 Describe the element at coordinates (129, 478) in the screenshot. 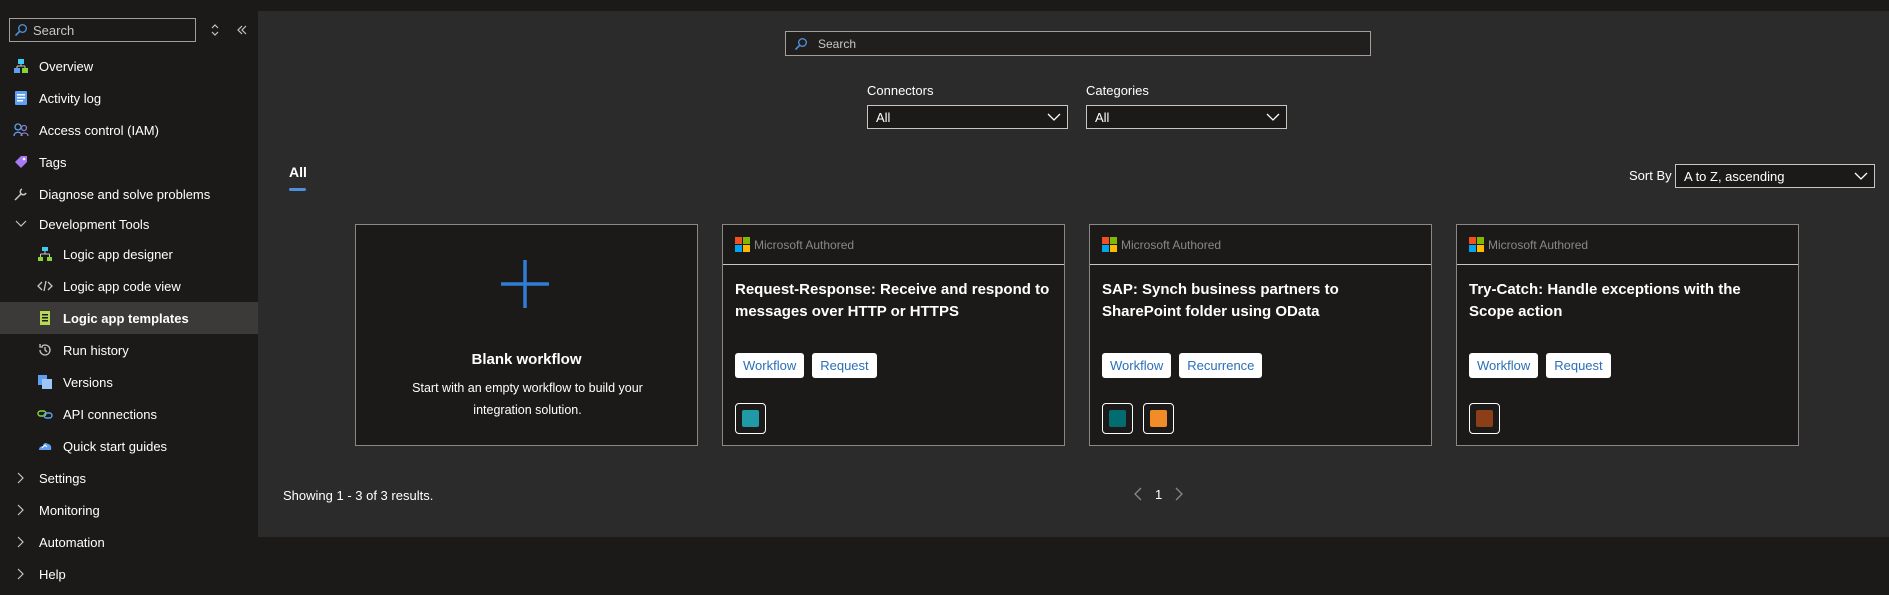

I see `sidebar-group-settings: Settings` at that location.